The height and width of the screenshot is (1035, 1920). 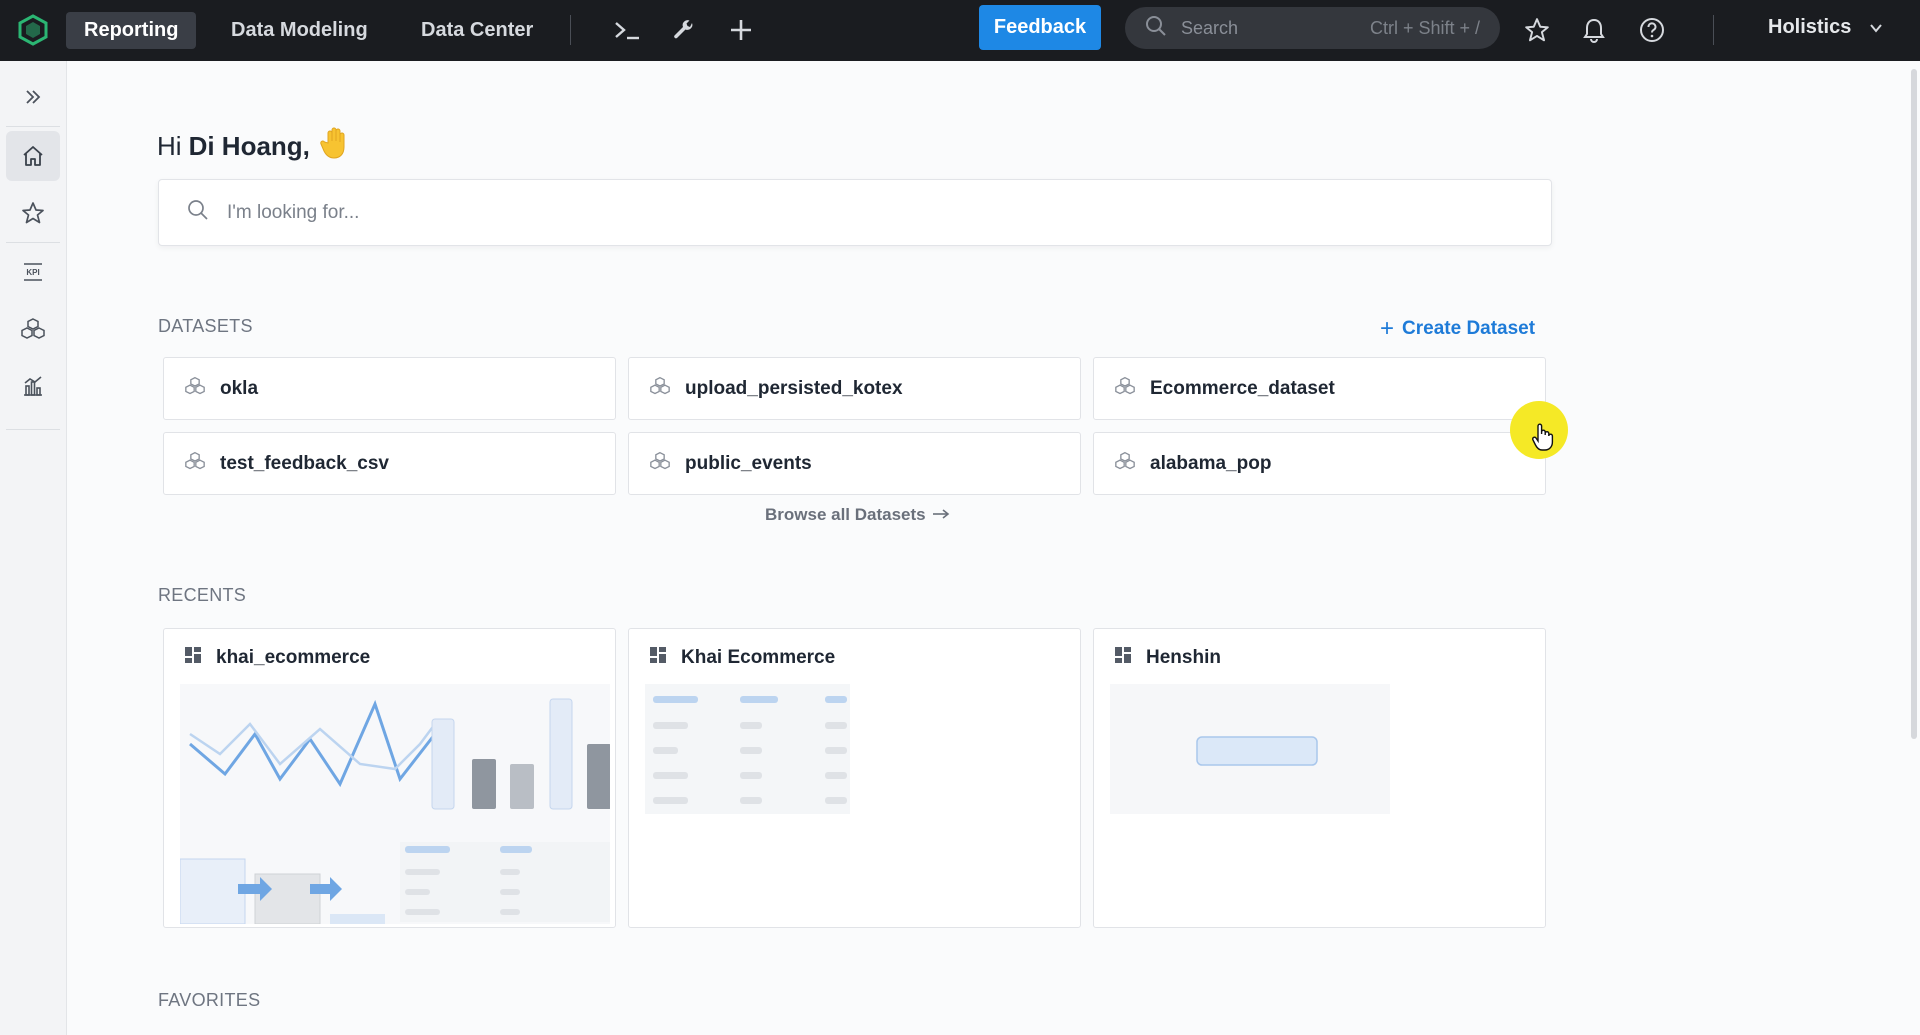 I want to click on search-shortcut-hint: Ctrl + Shift + /, so click(x=1424, y=27).